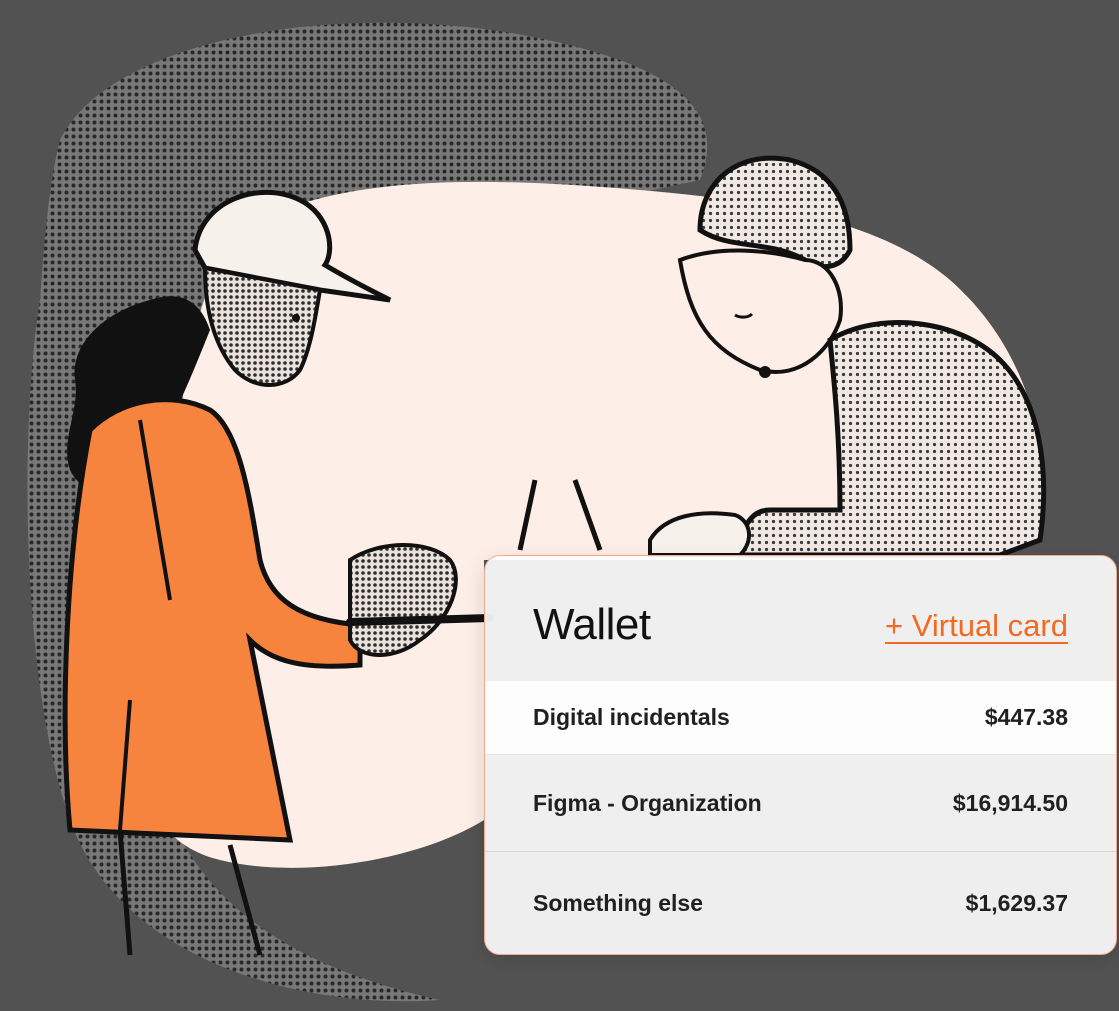 This screenshot has height=1011, width=1119. What do you see at coordinates (618, 902) in the screenshot?
I see `wallet-item-label: Something else` at bounding box center [618, 902].